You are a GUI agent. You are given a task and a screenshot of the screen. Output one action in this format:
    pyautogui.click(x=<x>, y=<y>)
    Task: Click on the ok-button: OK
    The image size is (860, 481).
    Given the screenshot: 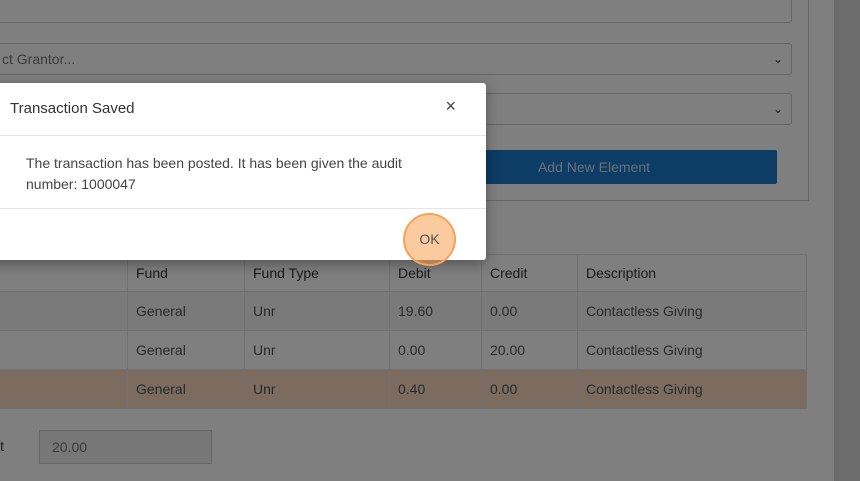 What is the action you would take?
    pyautogui.click(x=429, y=239)
    